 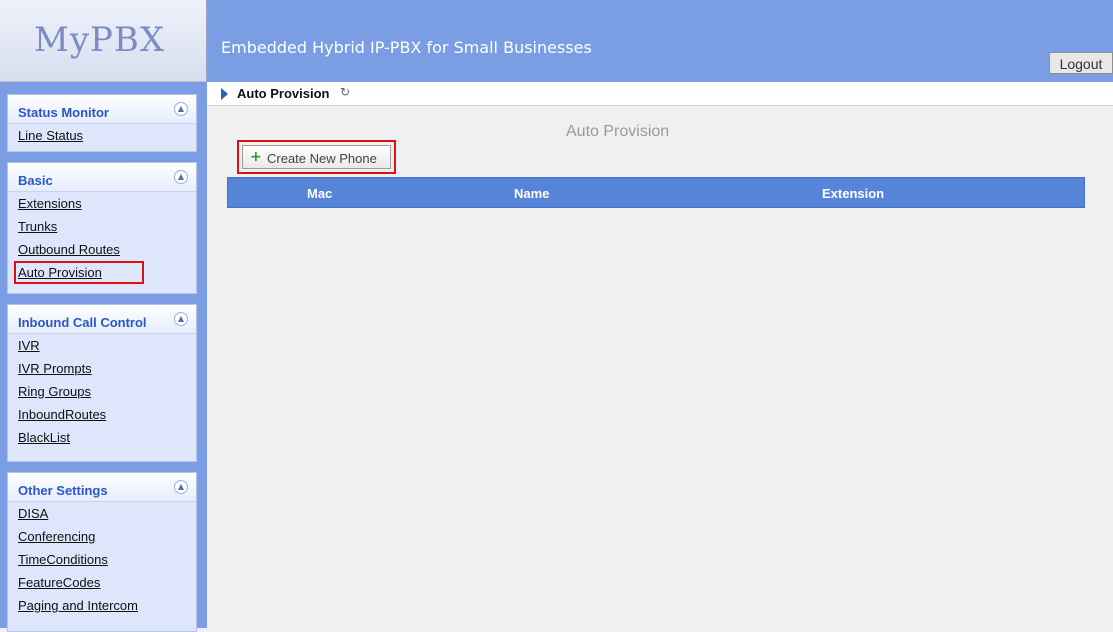 I want to click on highlight-frame: + Create New Phone, so click(x=316, y=157).